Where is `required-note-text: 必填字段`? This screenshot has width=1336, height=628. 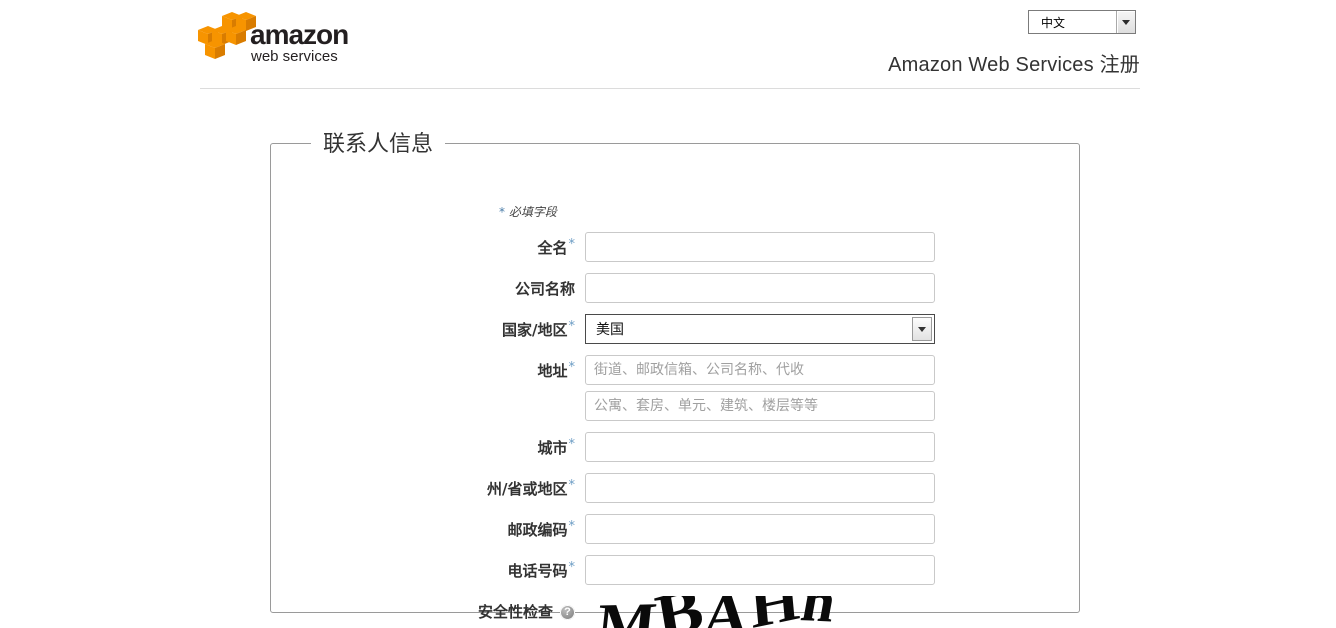
required-note-text: 必填字段 is located at coordinates (531, 212).